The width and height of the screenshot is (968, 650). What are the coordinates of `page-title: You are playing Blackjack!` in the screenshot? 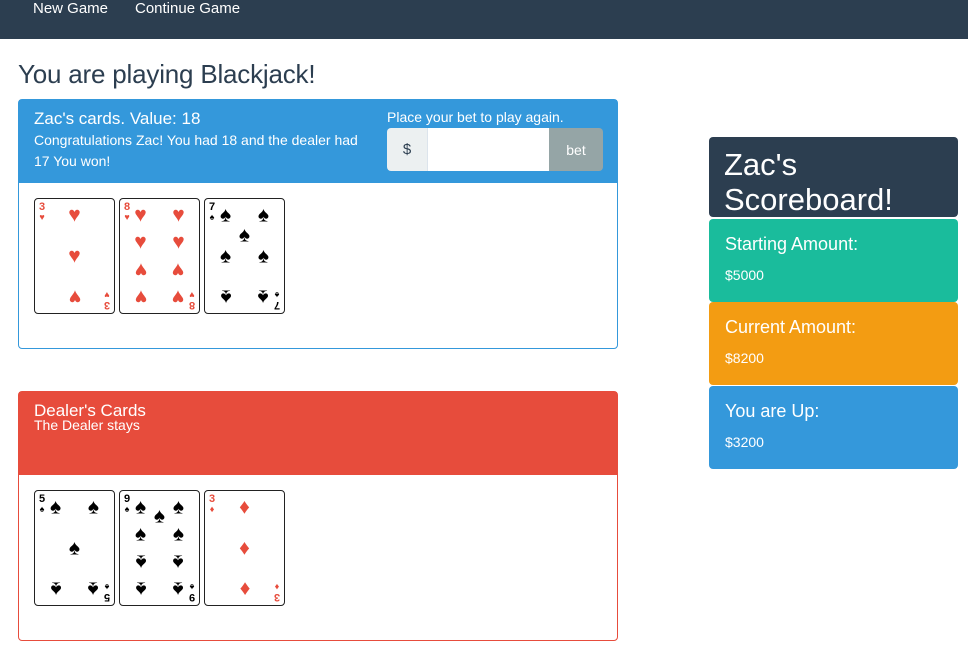 It's located at (167, 74).